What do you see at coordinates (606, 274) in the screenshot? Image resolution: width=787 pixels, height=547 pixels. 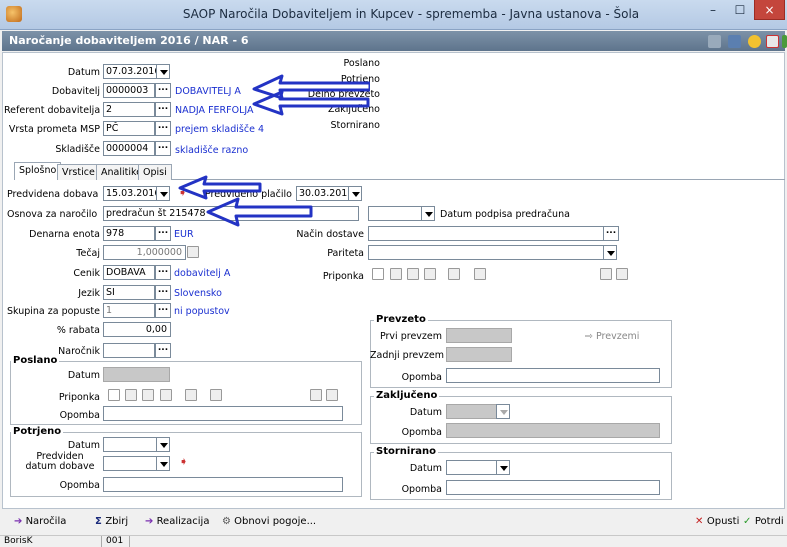 I see `preview-icon` at bounding box center [606, 274].